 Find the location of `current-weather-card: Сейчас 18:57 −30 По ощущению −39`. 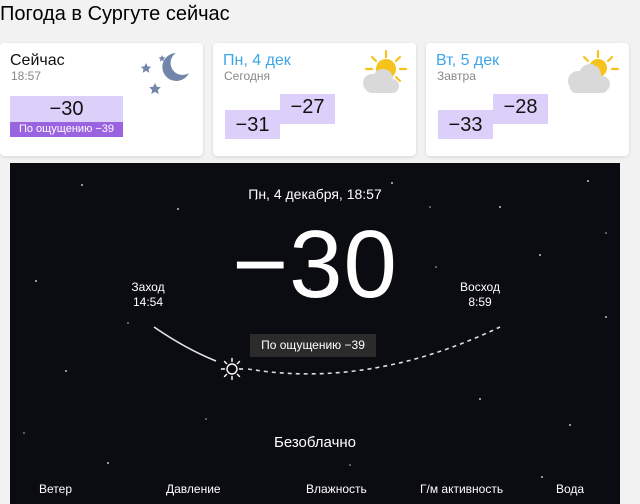

current-weather-card: Сейчас 18:57 −30 По ощущению −39 is located at coordinates (101, 99).